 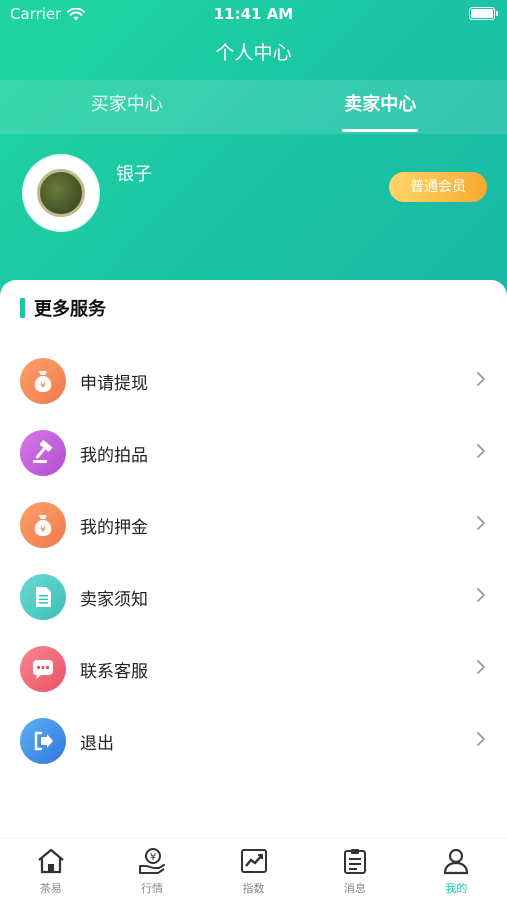 I want to click on status-bar: Carrier 11:41 AM, so click(x=253, y=14).